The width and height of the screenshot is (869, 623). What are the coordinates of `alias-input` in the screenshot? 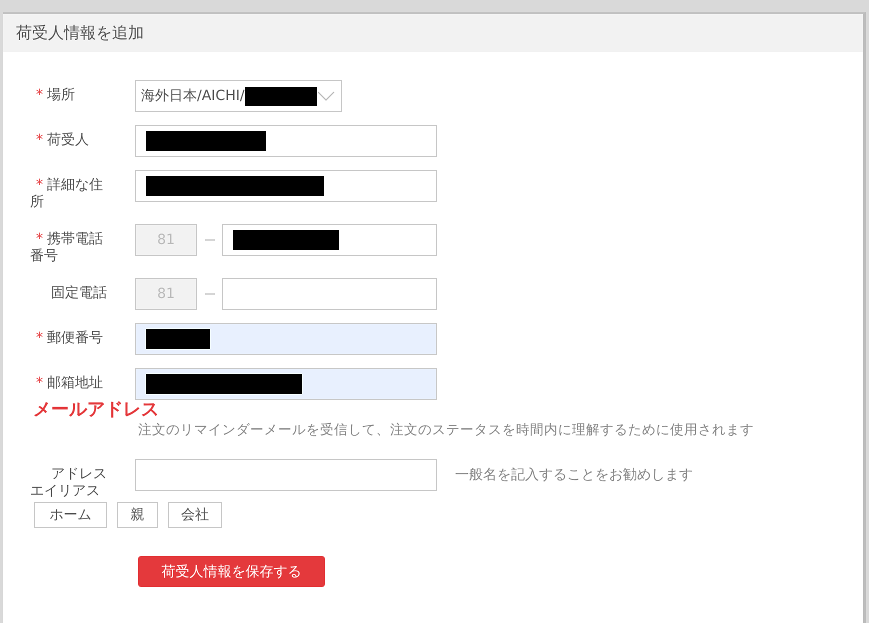 It's located at (286, 475).